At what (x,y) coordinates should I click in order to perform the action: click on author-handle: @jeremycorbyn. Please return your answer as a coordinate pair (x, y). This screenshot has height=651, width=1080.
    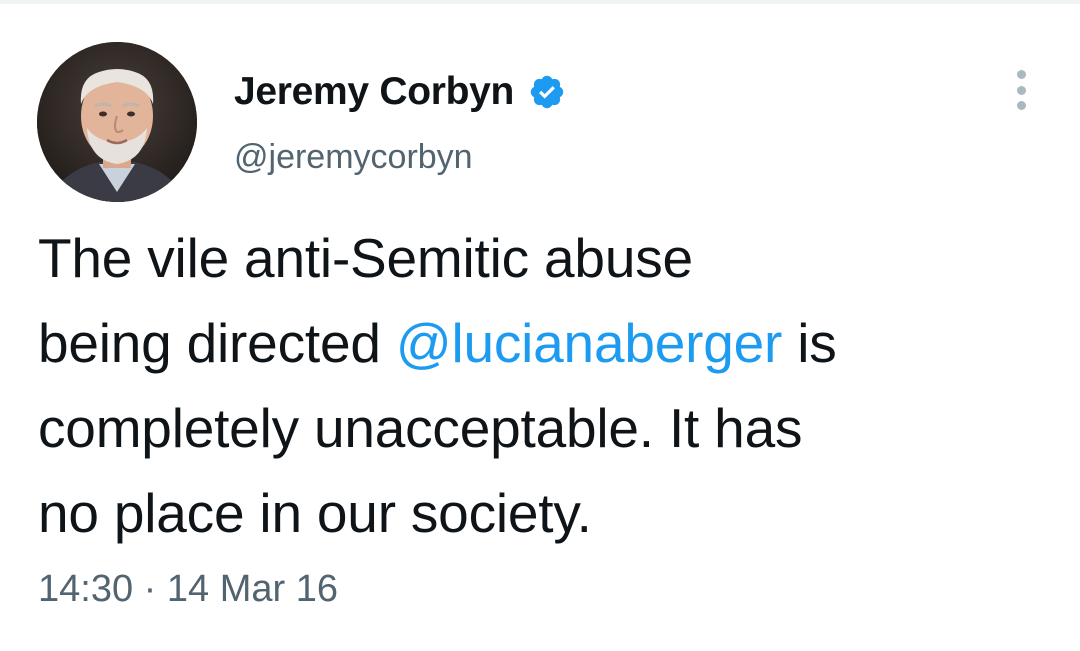
    Looking at the image, I should click on (353, 157).